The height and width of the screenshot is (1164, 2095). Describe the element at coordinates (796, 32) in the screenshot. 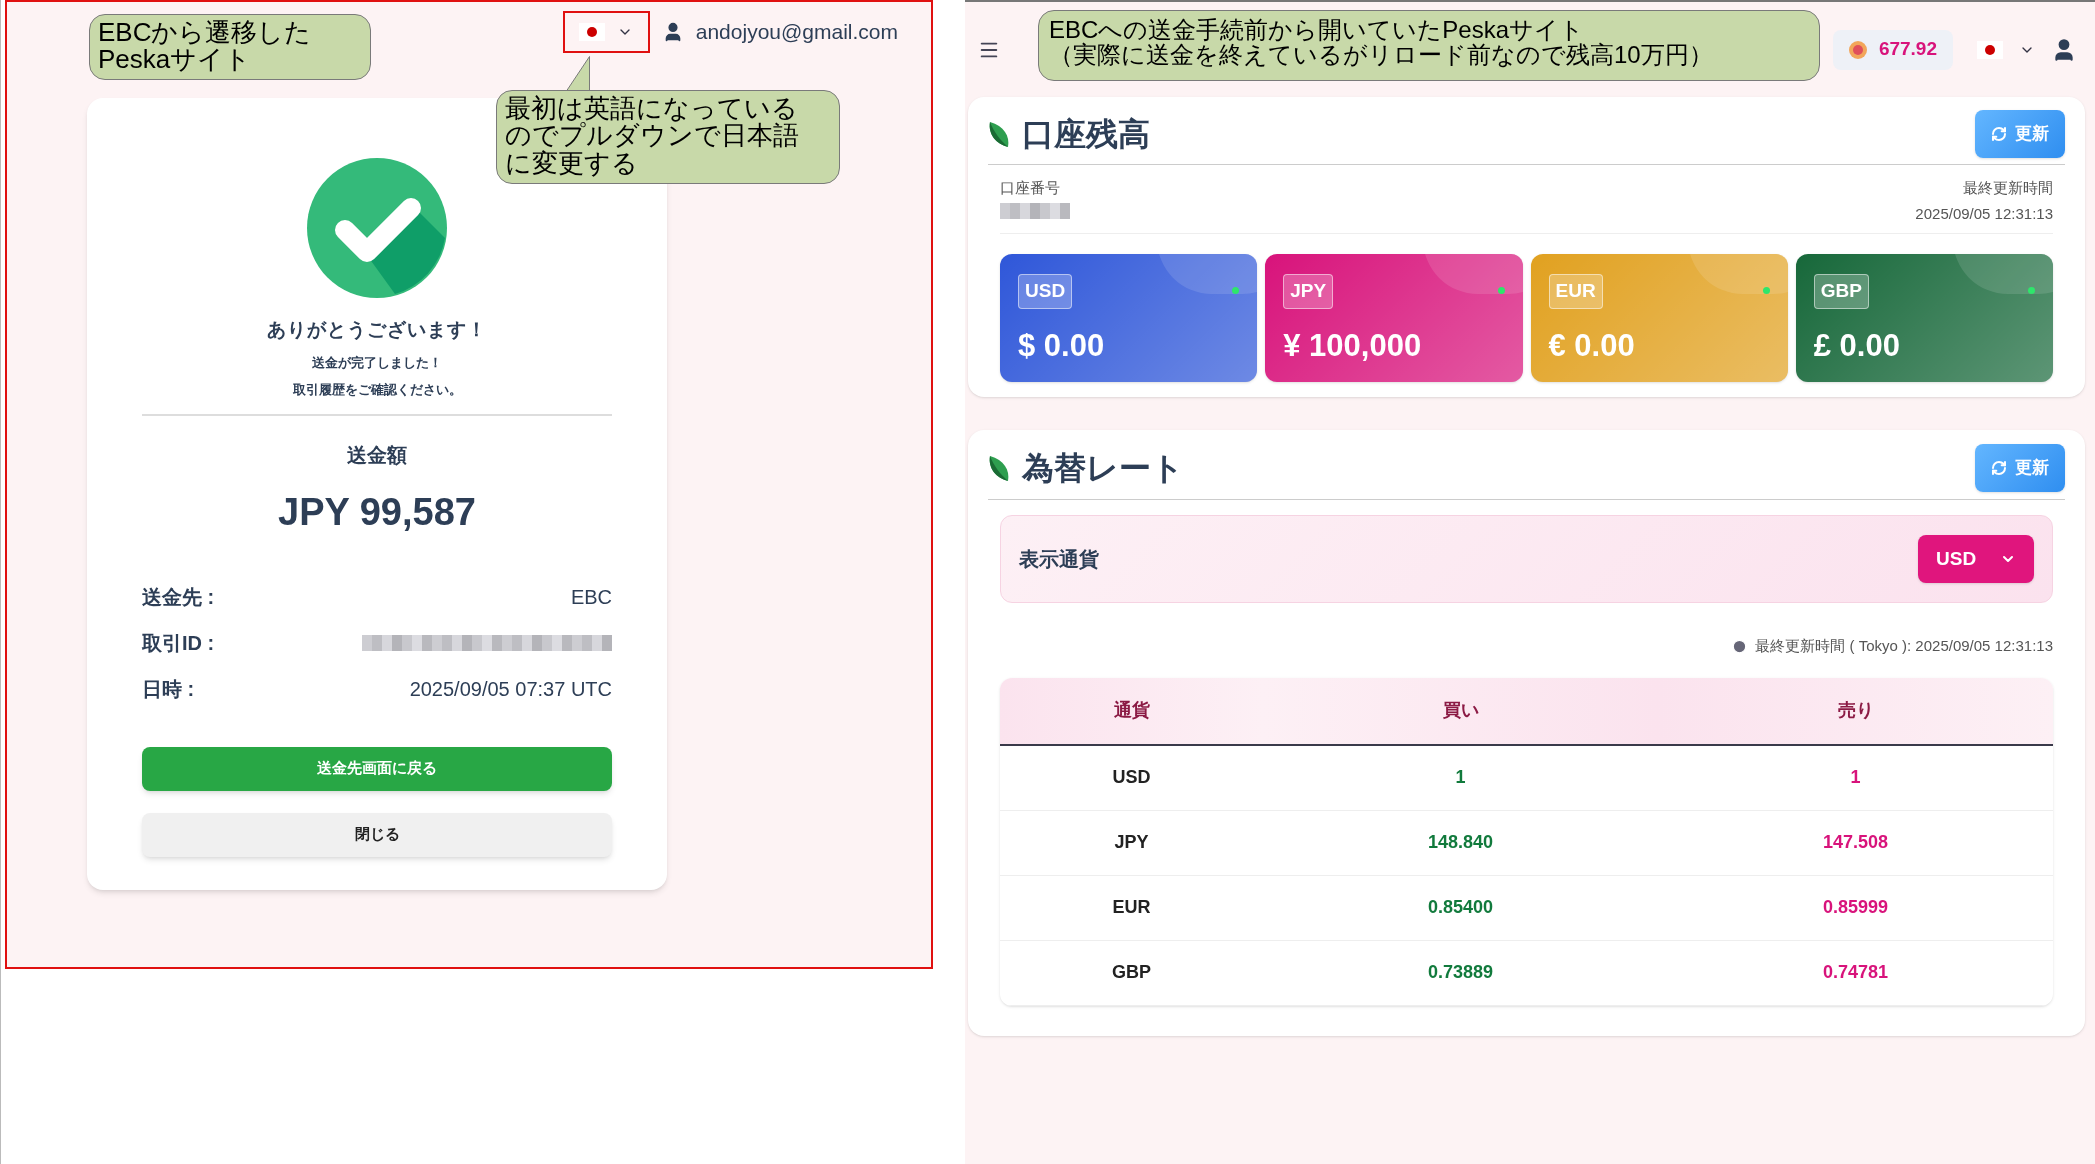

I see `user-email: andojyou@gmail.com` at that location.